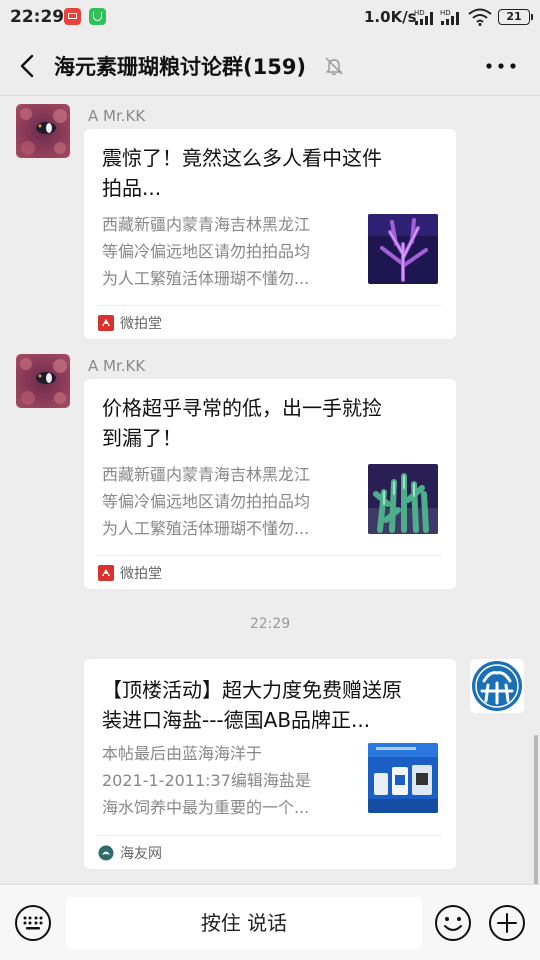 This screenshot has width=540, height=960. What do you see at coordinates (182, 753) in the screenshot?
I see `card-desc-line: 本帖最后由蓝海海洋于` at bounding box center [182, 753].